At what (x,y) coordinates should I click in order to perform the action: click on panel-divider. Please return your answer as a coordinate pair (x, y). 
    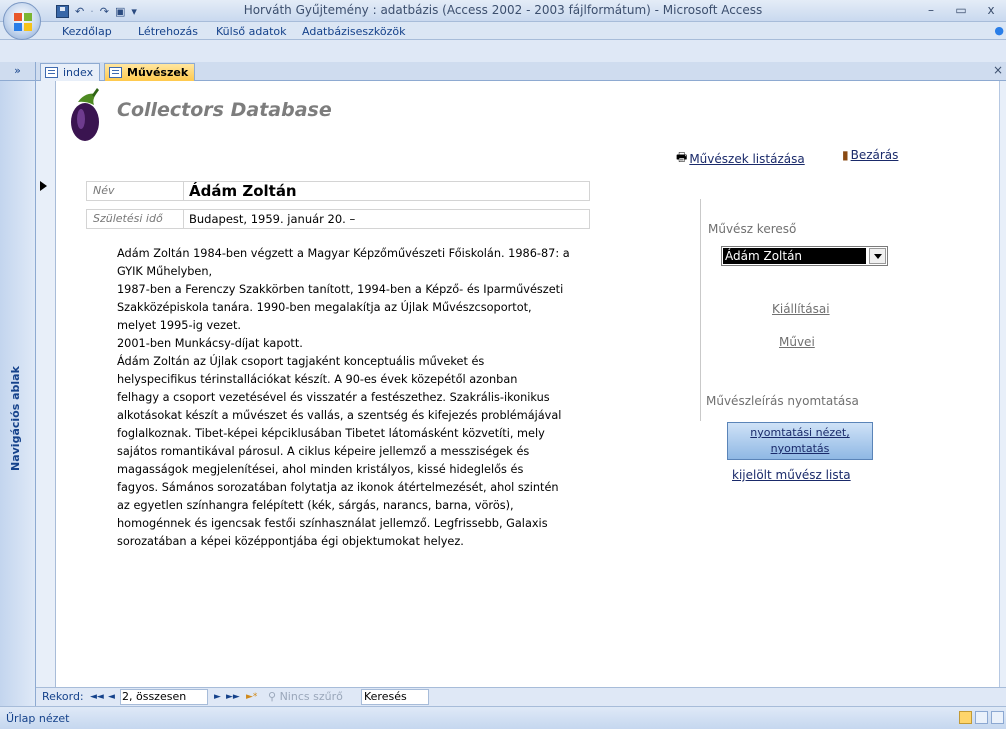
    Looking at the image, I should click on (700, 310).